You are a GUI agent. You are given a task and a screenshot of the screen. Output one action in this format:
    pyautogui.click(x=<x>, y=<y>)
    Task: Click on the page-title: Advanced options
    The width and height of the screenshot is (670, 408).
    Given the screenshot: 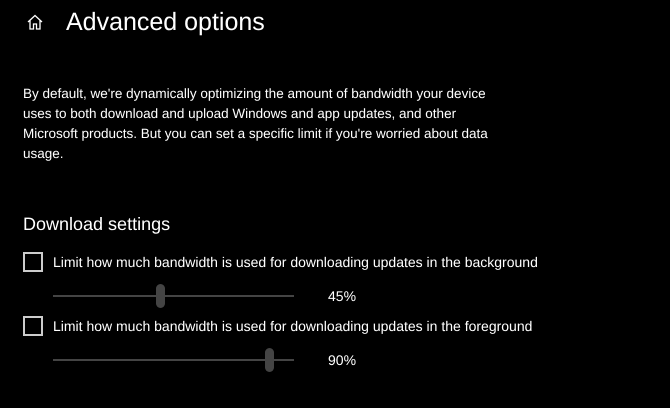 What is the action you would take?
    pyautogui.click(x=165, y=22)
    